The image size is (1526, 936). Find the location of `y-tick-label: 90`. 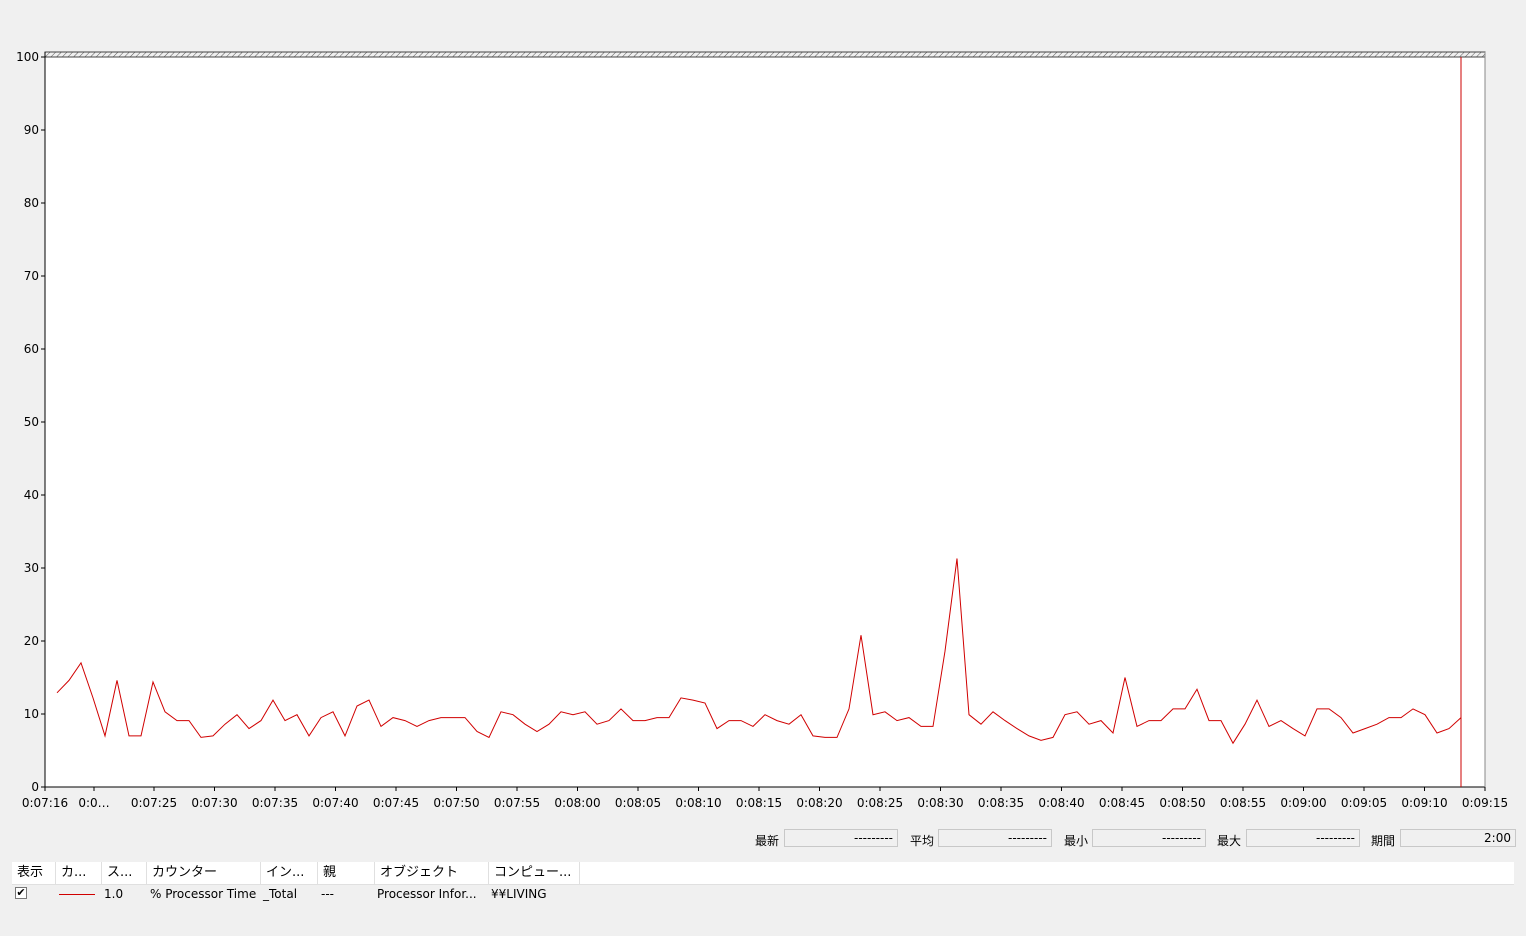

y-tick-label: 90 is located at coordinates (31, 130).